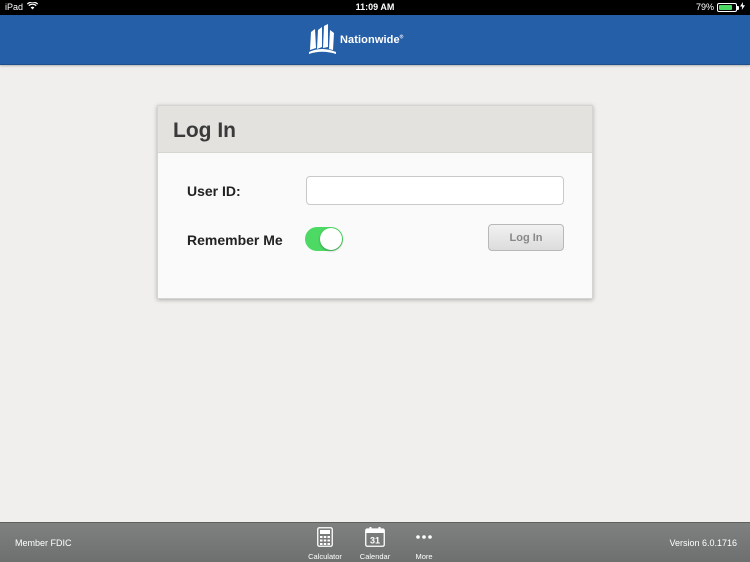  I want to click on brand-name: Nationwide®, so click(372, 40).